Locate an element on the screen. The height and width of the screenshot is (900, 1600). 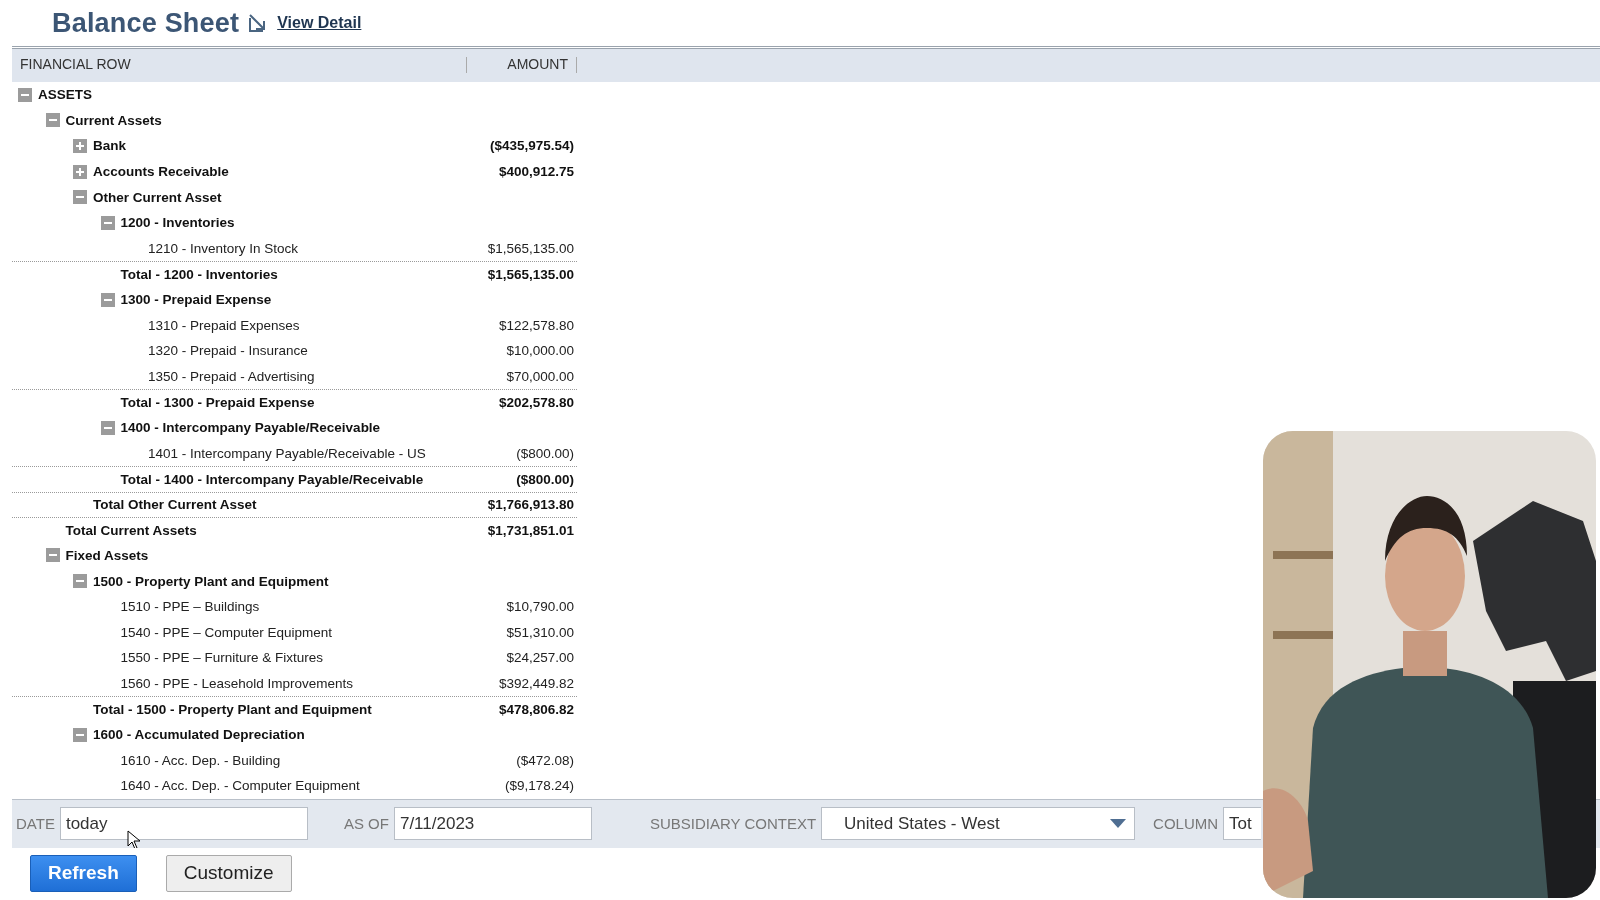
amount-cell: $10,790.00 is located at coordinates (540, 607).